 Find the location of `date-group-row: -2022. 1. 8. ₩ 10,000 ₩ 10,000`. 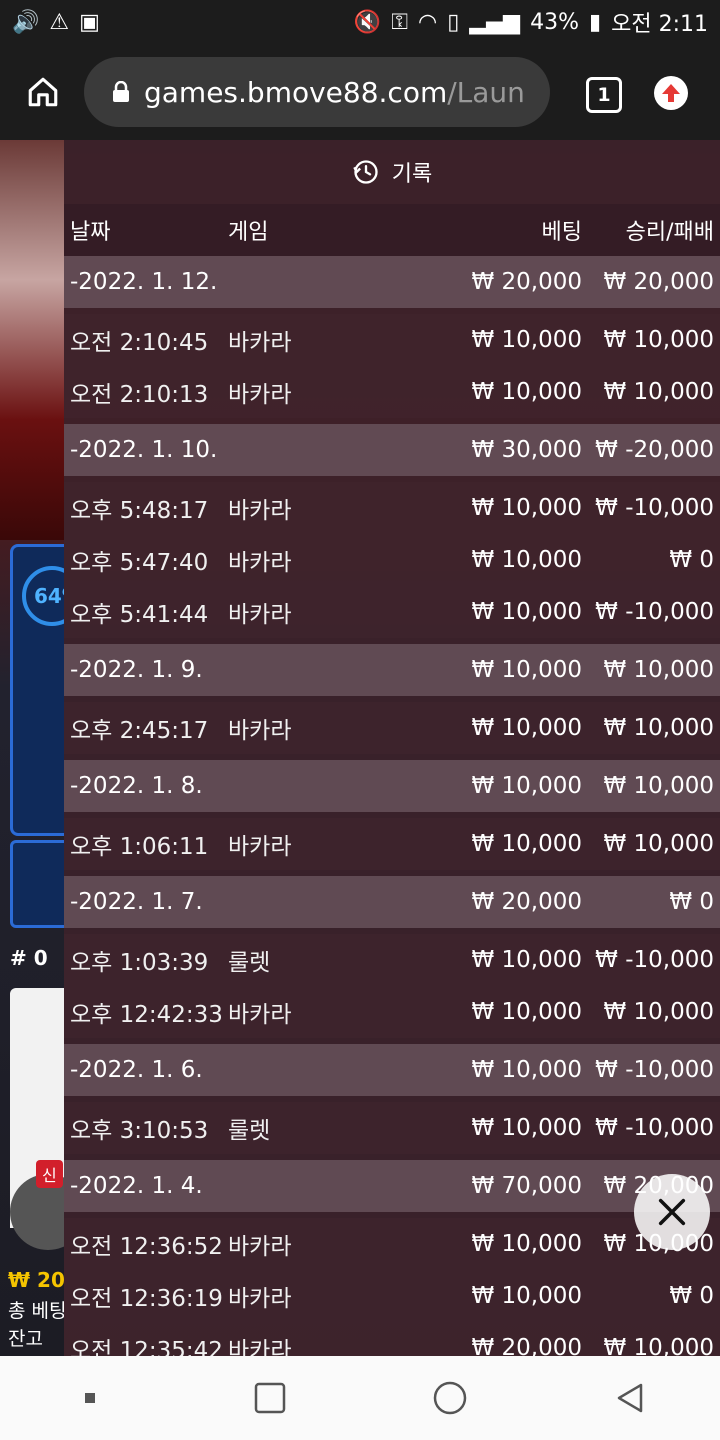

date-group-row: -2022. 1. 8. ₩ 10,000 ₩ 10,000 is located at coordinates (392, 786).